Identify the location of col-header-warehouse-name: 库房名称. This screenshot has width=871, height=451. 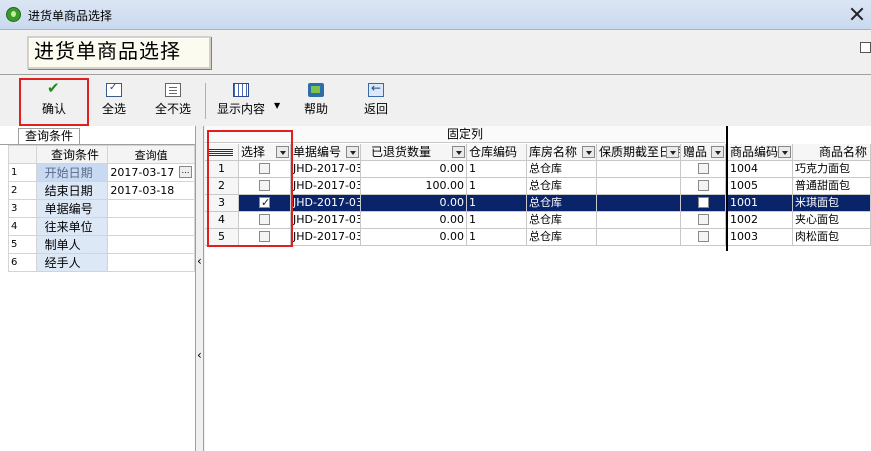
(562, 152).